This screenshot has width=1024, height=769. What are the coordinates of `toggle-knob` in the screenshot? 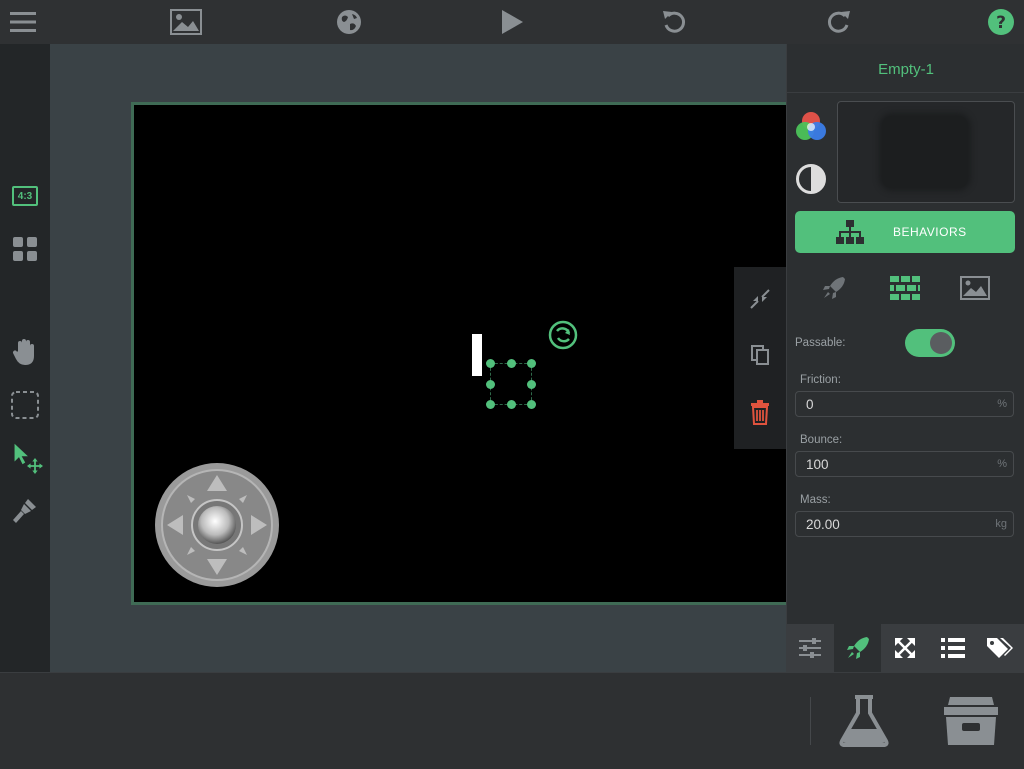 It's located at (941, 343).